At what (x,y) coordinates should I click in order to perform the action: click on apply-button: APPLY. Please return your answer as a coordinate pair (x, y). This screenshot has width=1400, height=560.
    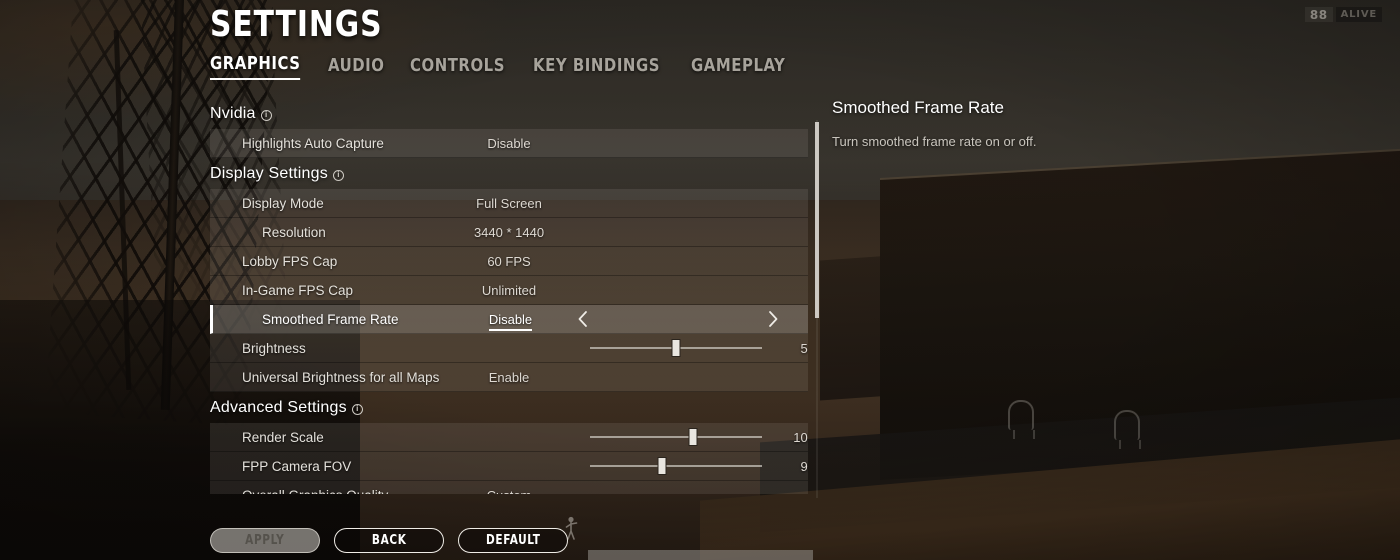
    Looking at the image, I should click on (265, 540).